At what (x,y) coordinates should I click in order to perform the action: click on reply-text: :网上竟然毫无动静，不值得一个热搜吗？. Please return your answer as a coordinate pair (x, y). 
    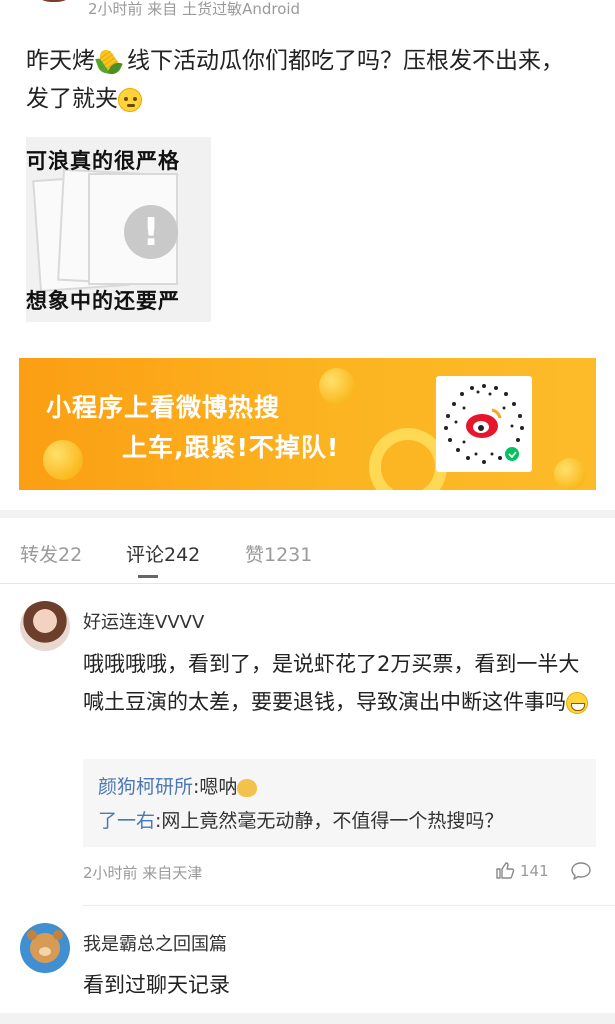
    Looking at the image, I should click on (329, 821).